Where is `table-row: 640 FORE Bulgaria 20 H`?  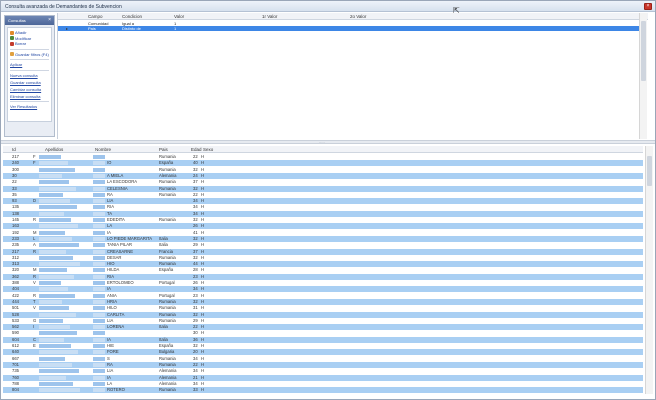
table-row: 640 FORE Bulgaria 20 H is located at coordinates (323, 352).